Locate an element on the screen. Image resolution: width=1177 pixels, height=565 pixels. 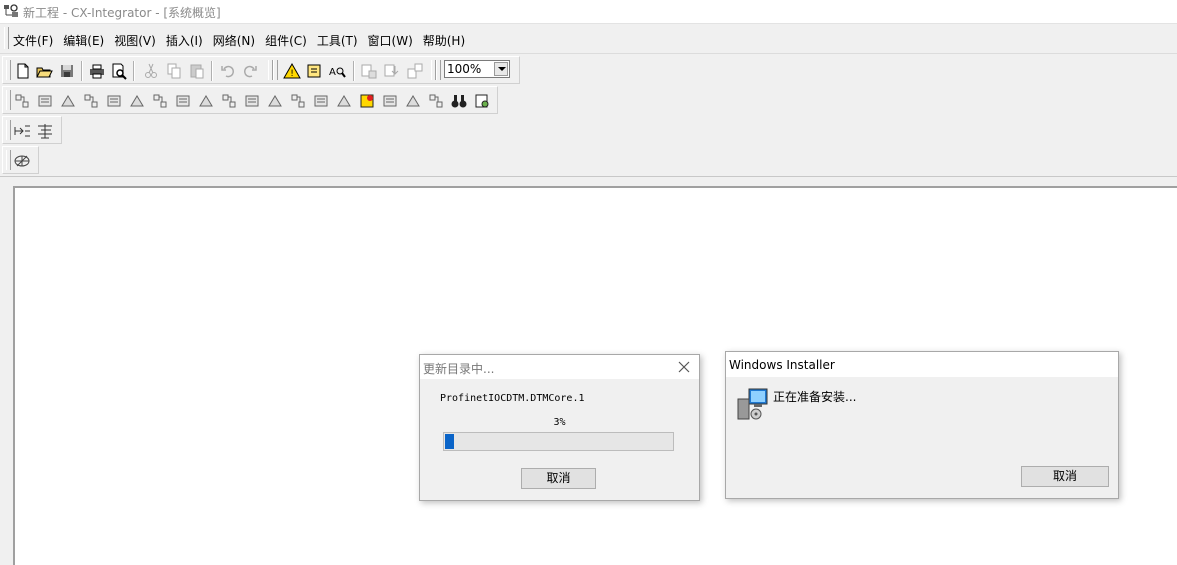
app-network-icon is located at coordinates (11, 11).